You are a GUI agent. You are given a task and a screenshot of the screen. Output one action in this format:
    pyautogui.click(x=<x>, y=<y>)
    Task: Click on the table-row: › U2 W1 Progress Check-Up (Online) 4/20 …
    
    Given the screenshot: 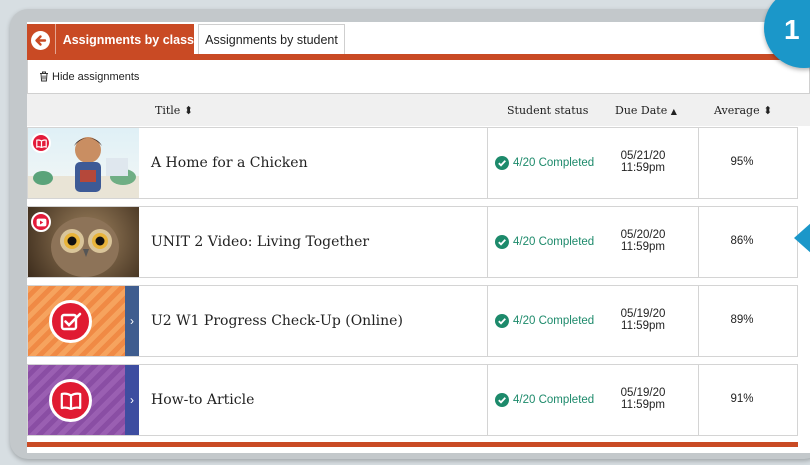 What is the action you would take?
    pyautogui.click(x=412, y=321)
    